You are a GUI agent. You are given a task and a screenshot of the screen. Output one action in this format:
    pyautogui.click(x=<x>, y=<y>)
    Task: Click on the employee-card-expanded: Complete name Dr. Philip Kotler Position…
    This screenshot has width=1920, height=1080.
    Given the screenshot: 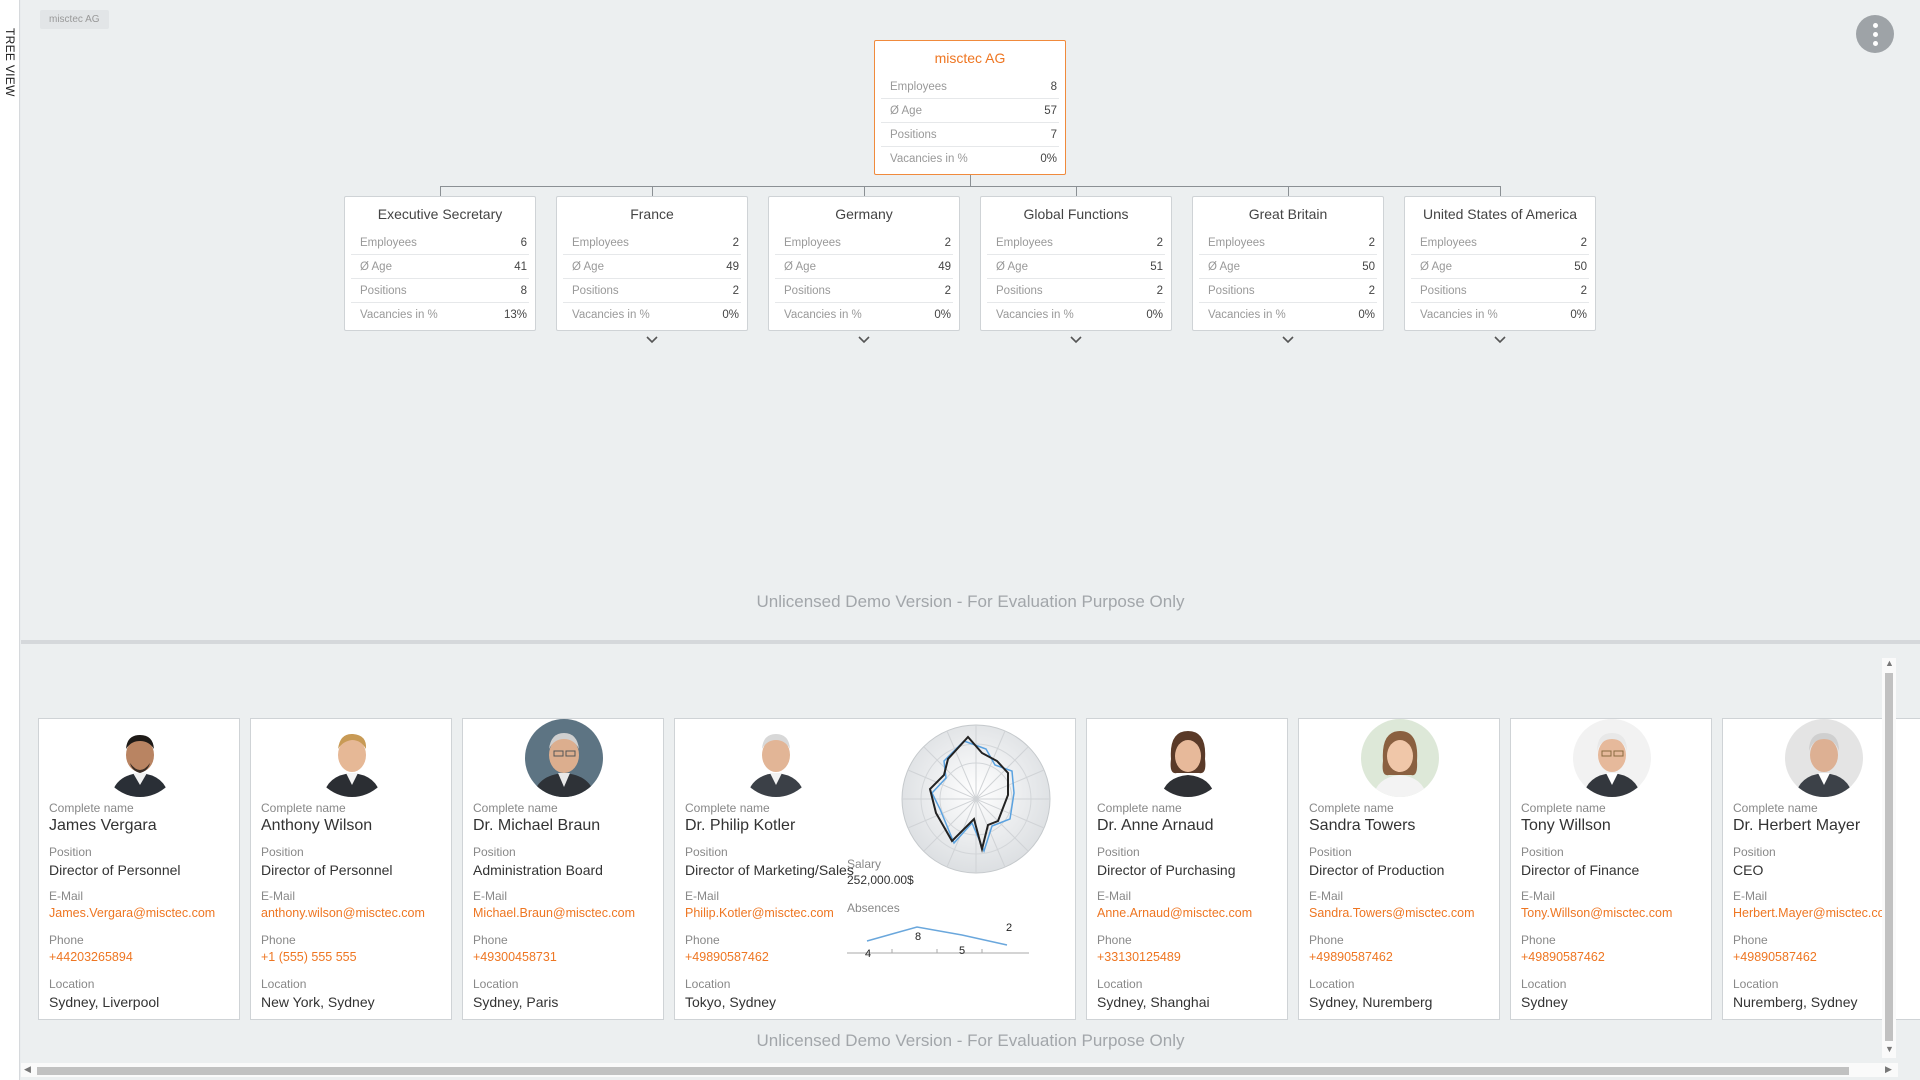 What is the action you would take?
    pyautogui.click(x=875, y=869)
    